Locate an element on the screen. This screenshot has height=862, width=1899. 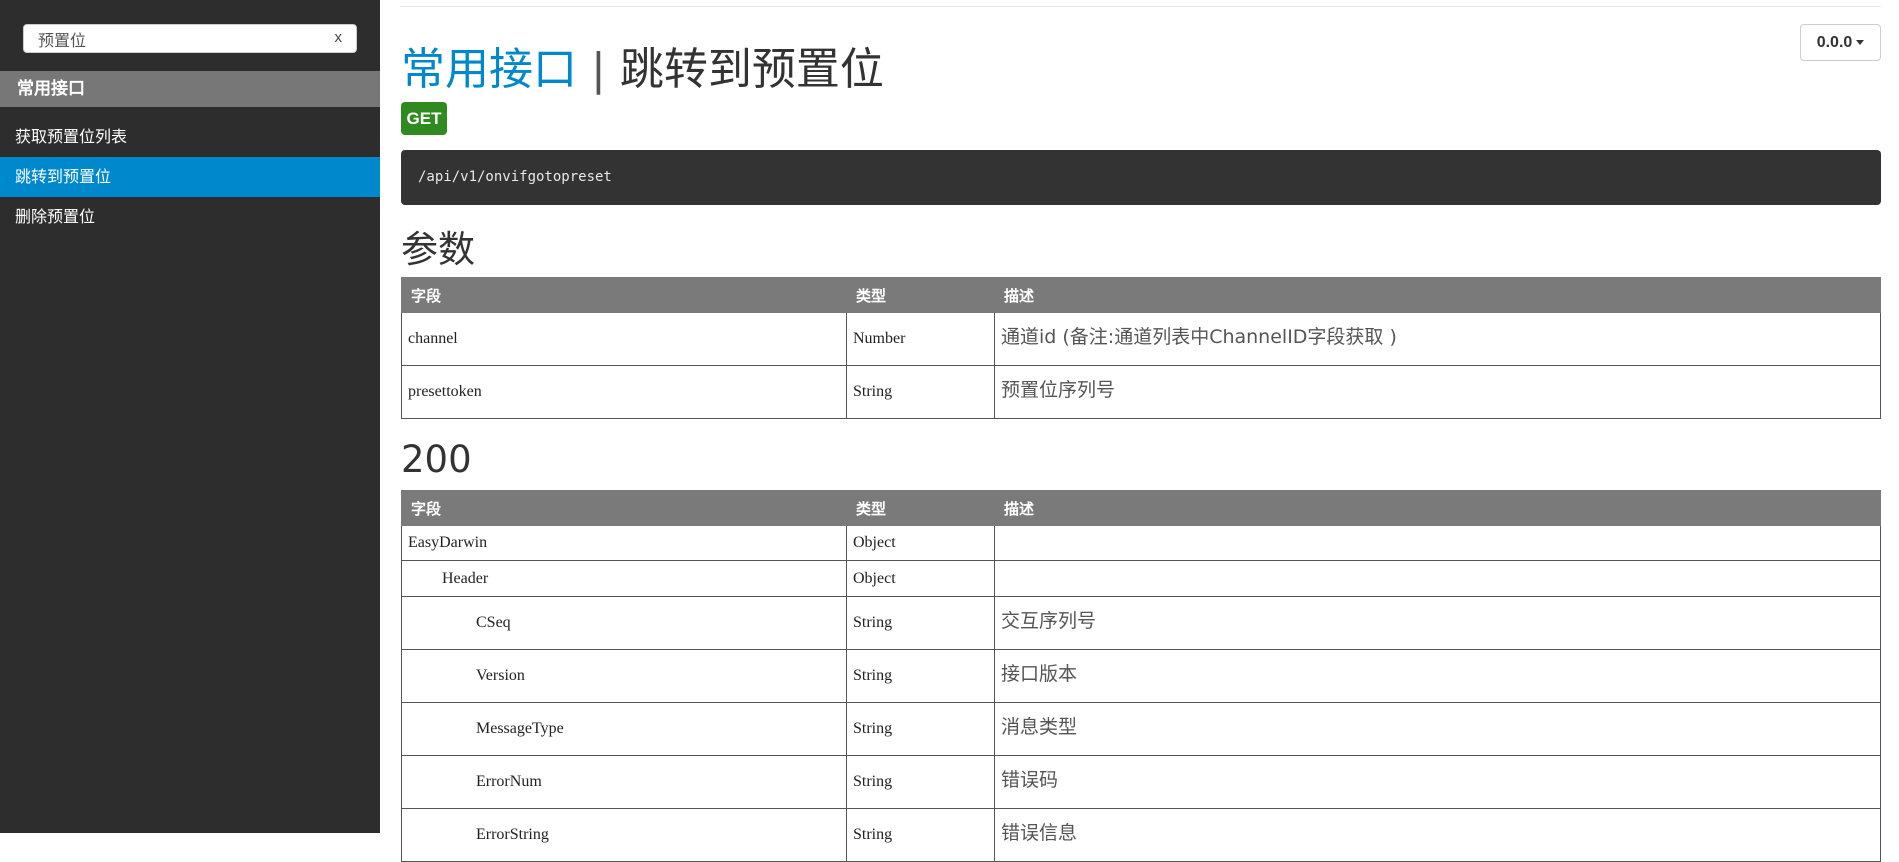
search-input is located at coordinates (174, 38).